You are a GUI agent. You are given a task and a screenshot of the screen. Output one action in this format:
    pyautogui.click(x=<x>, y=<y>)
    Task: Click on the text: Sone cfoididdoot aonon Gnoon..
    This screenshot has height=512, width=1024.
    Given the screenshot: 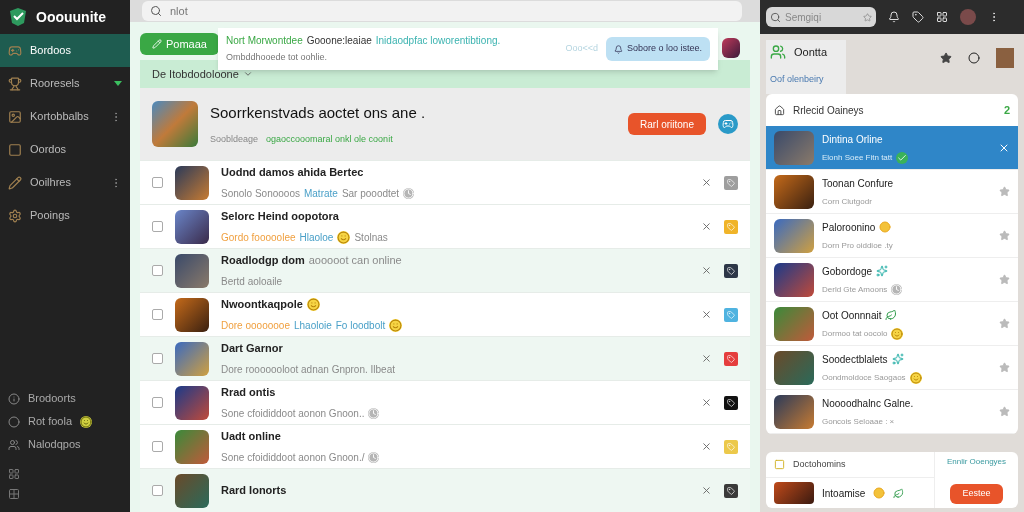 What is the action you would take?
    pyautogui.click(x=293, y=414)
    